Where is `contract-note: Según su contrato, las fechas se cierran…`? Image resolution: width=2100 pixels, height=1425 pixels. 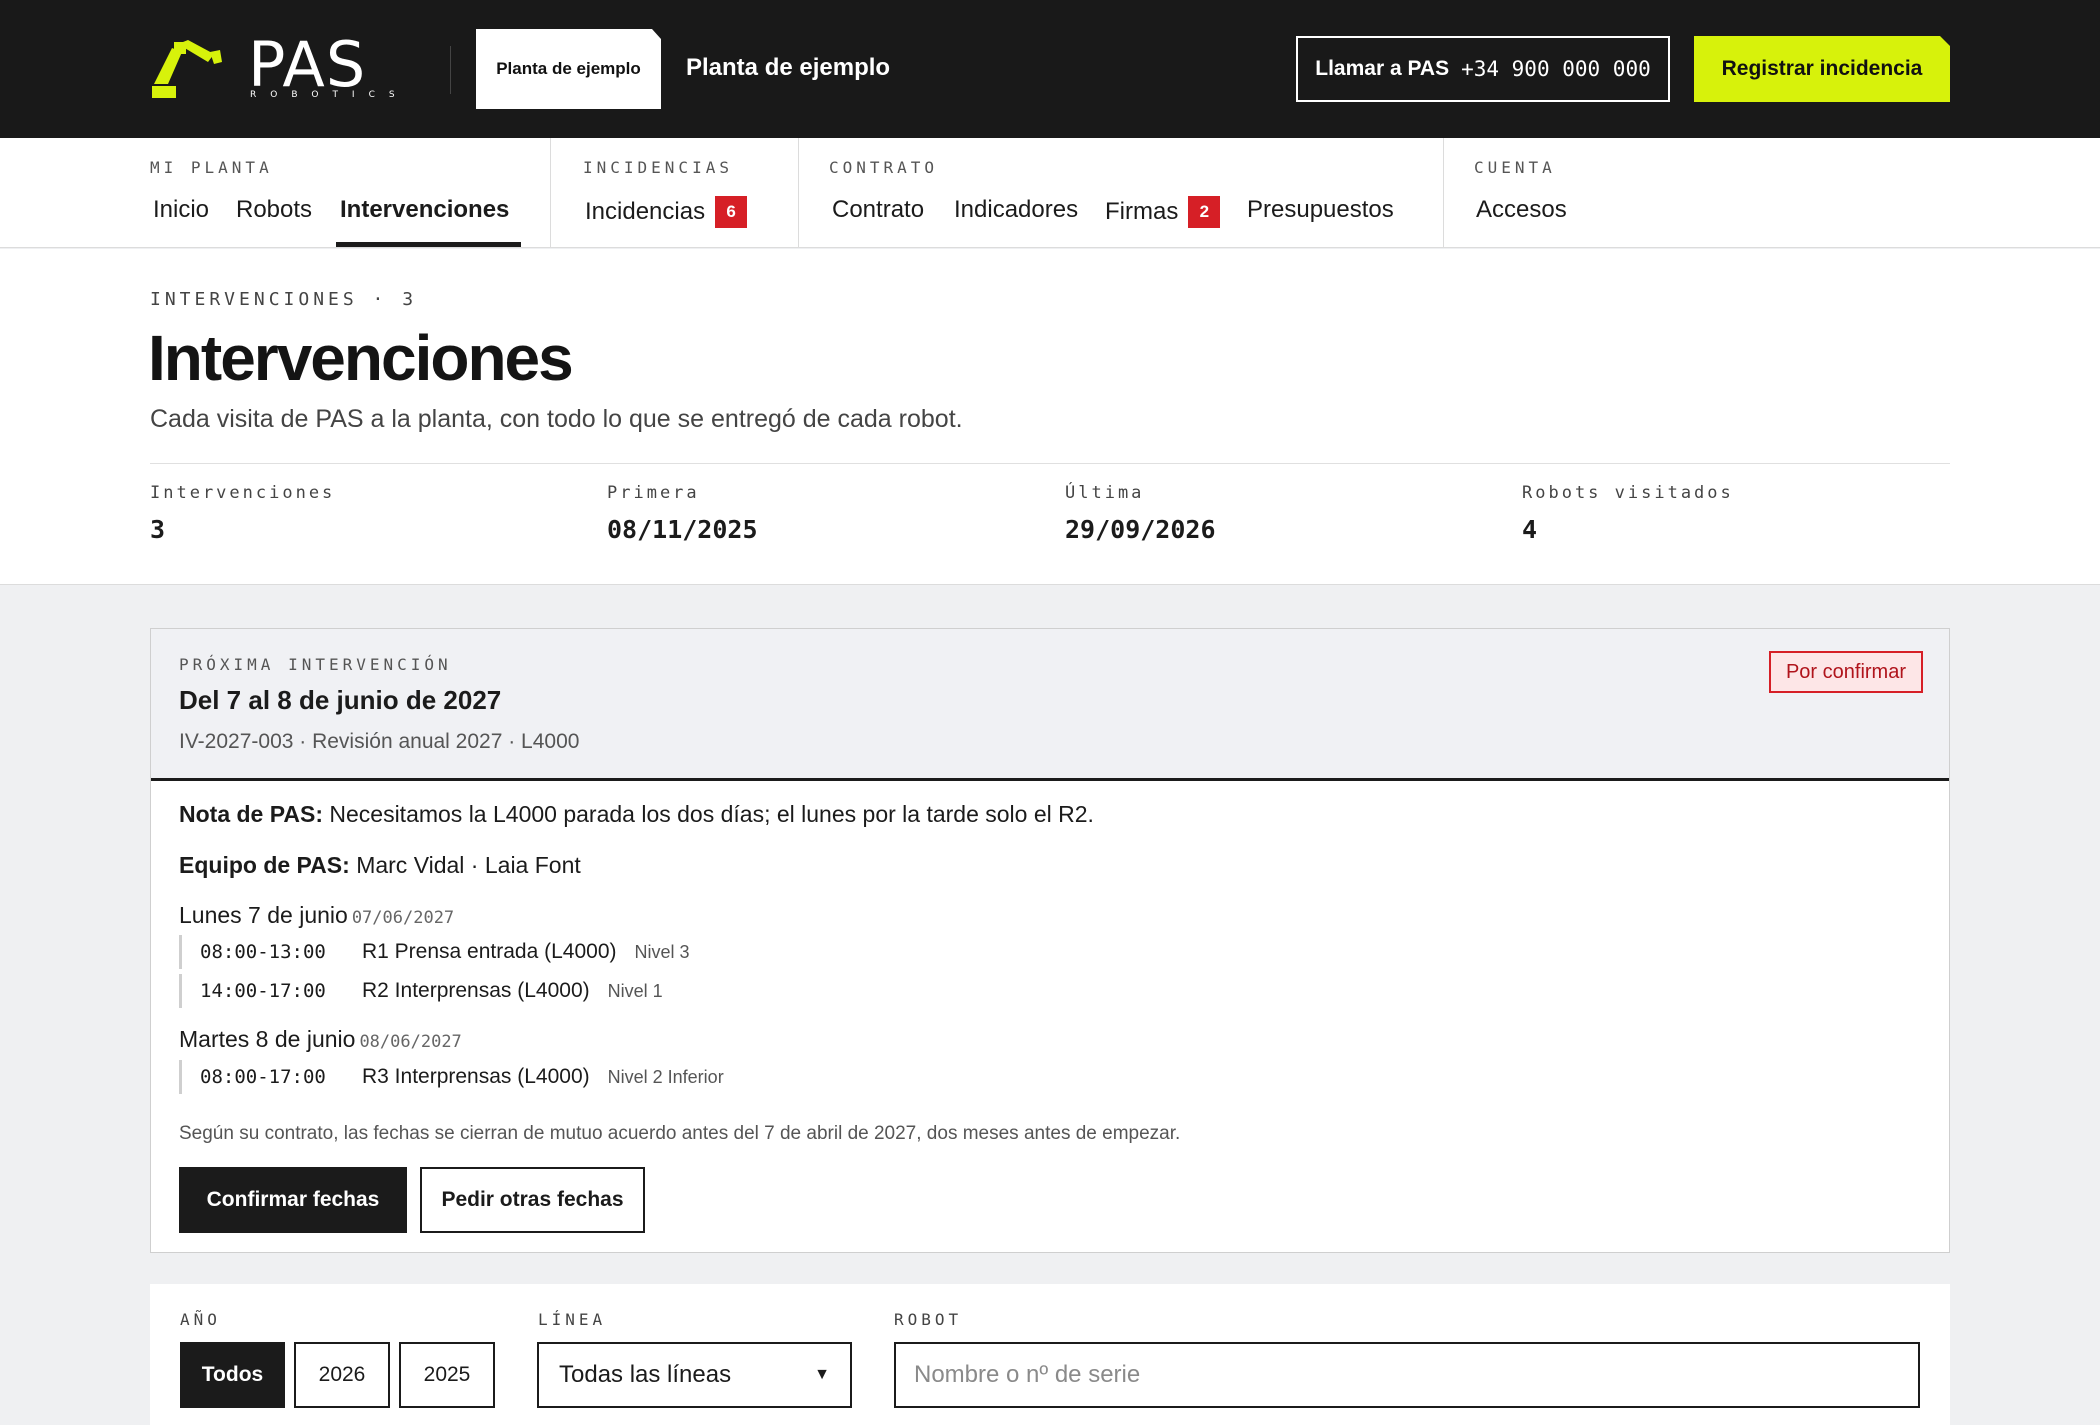
contract-note: Según su contrato, las fechas se cierran… is located at coordinates (680, 1133).